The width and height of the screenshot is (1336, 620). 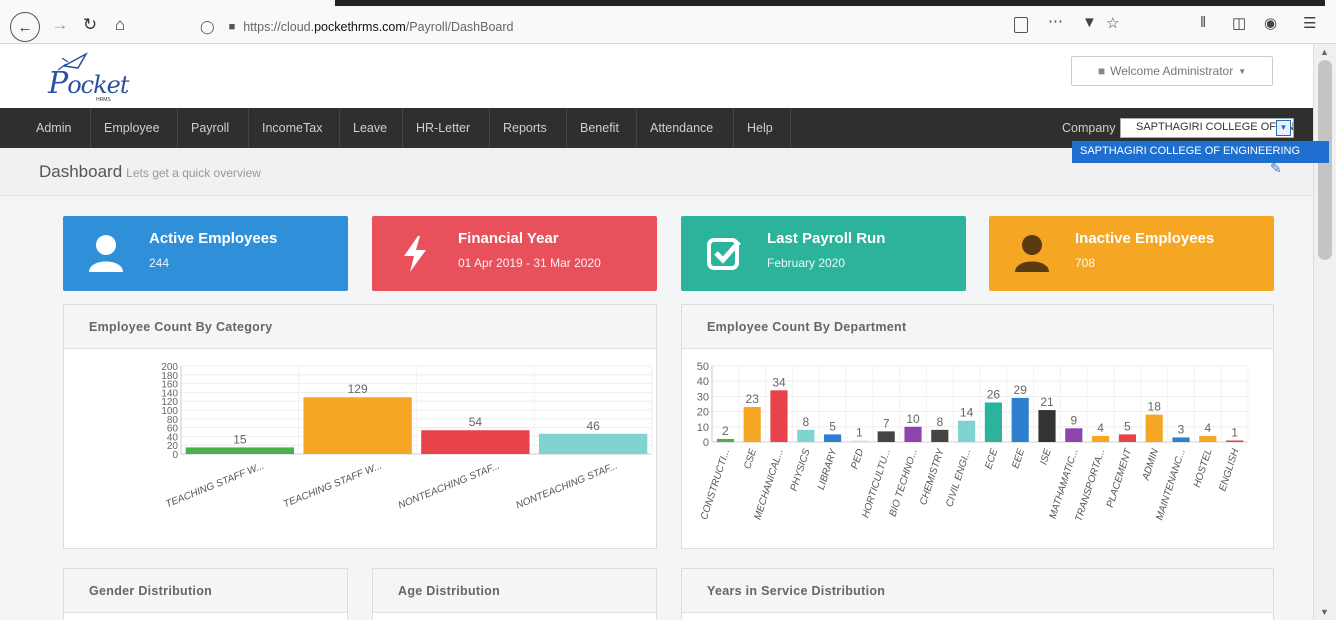 I want to click on logo-subtext: HRMS, so click(x=103, y=100).